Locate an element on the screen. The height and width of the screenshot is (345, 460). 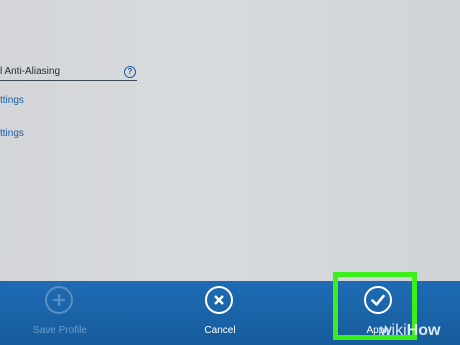
cancel-label: Cancel is located at coordinates (220, 330).